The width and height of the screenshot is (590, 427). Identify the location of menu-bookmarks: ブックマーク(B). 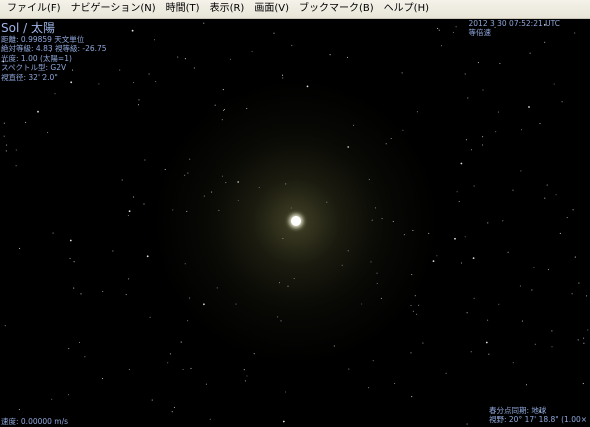
(336, 9).